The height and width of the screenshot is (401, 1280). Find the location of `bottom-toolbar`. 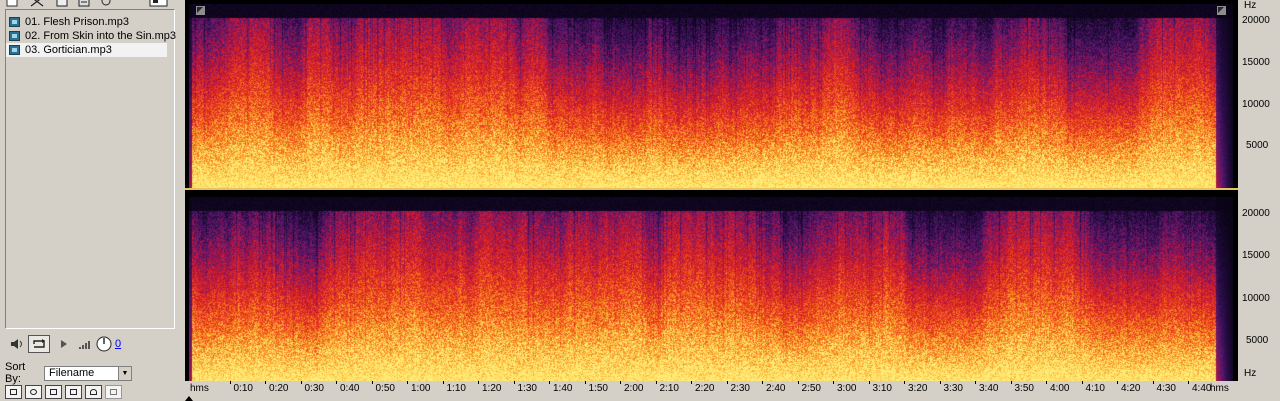

bottom-toolbar is located at coordinates (63, 393).